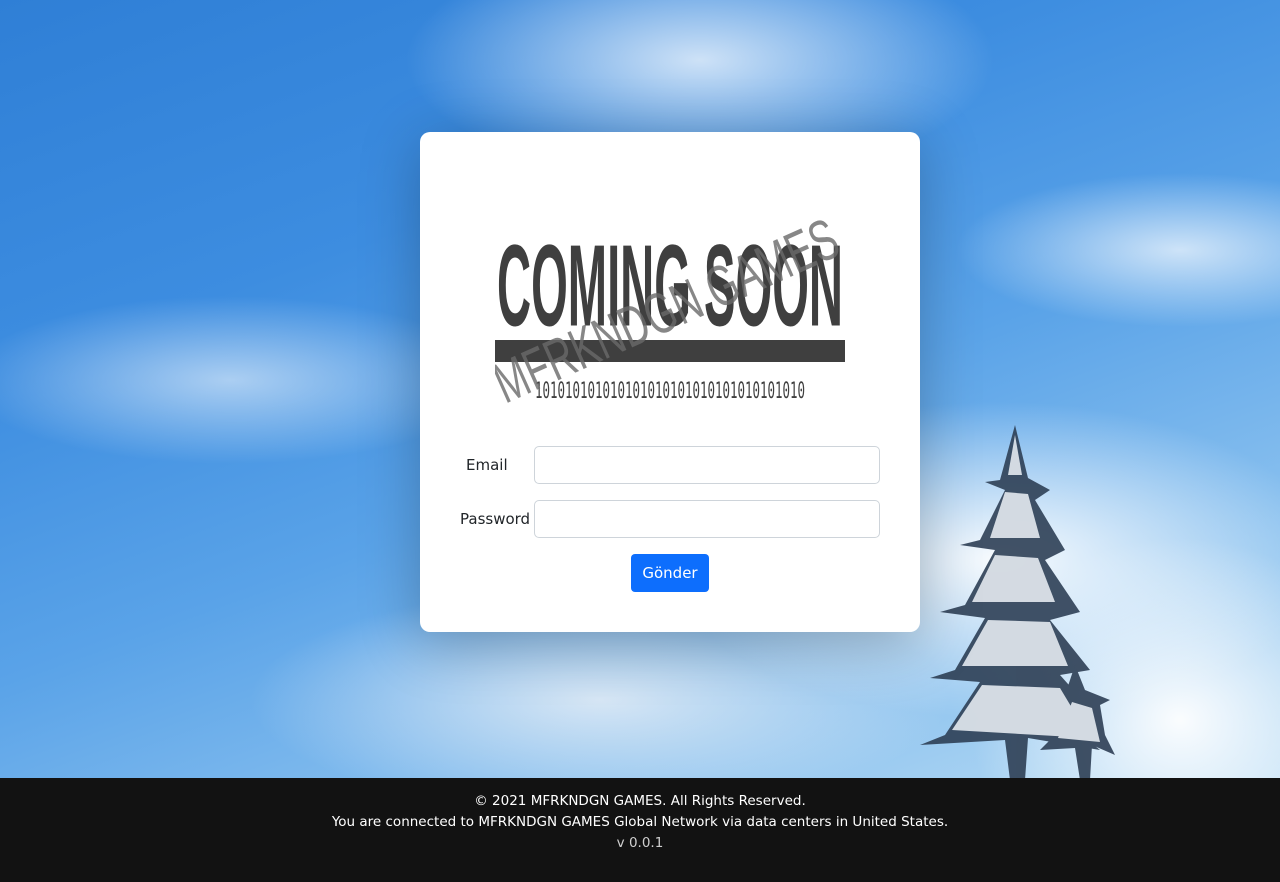  Describe the element at coordinates (707, 465) in the screenshot. I see `email-field` at that location.